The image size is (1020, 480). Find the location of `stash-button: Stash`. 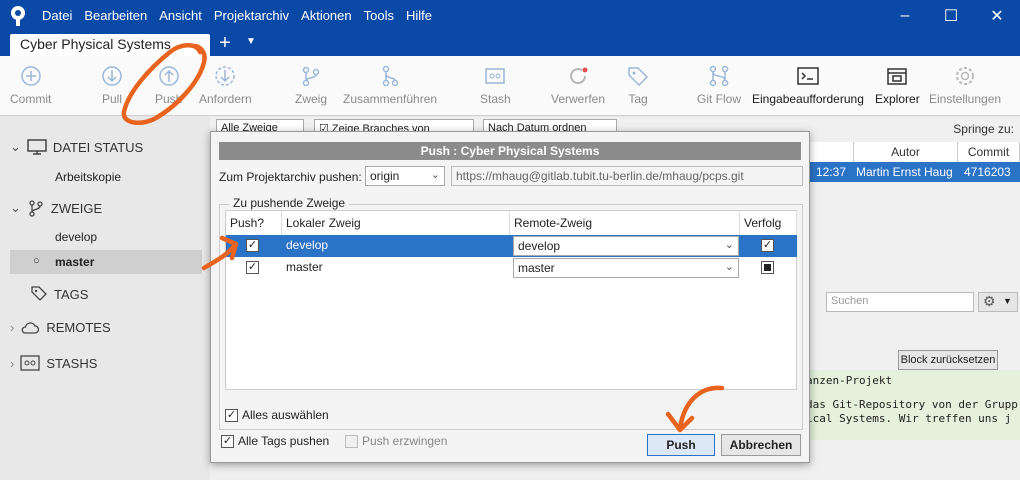

stash-button: Stash is located at coordinates (495, 85).